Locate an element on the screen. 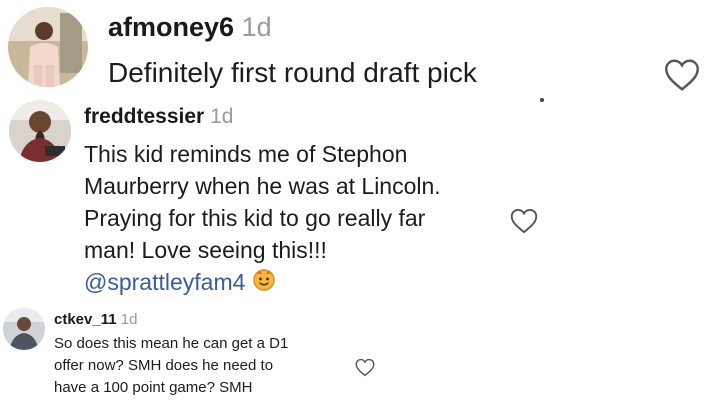 The image size is (720, 405). comment-username: ctkev_11 1d is located at coordinates (95, 319).